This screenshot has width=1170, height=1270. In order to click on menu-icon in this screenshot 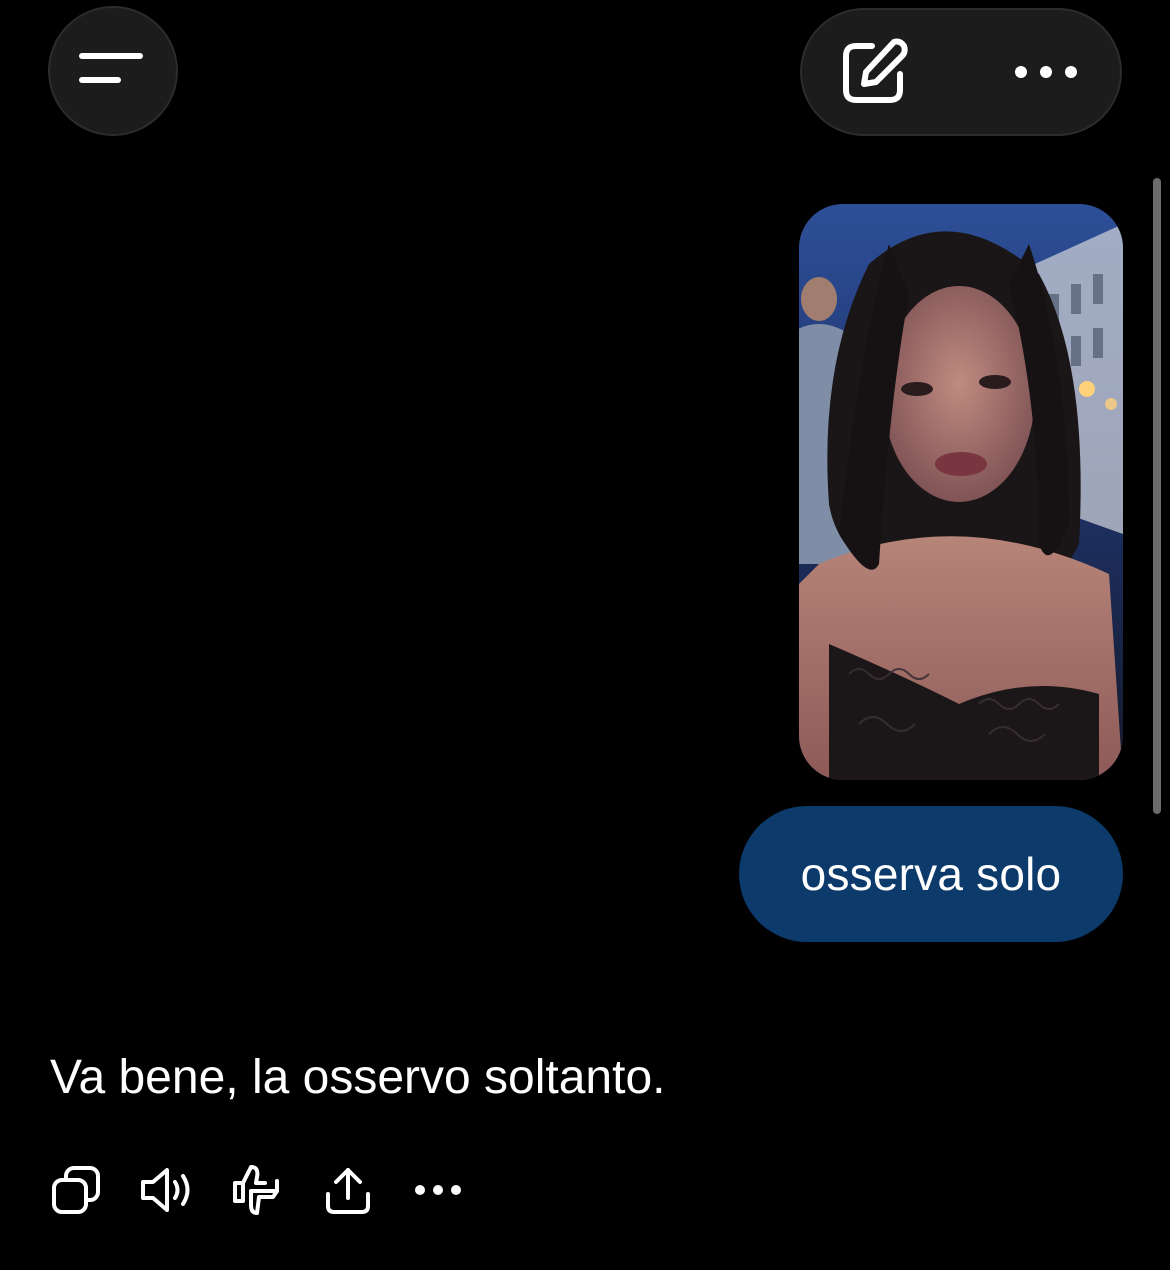, I will do `click(113, 71)`.